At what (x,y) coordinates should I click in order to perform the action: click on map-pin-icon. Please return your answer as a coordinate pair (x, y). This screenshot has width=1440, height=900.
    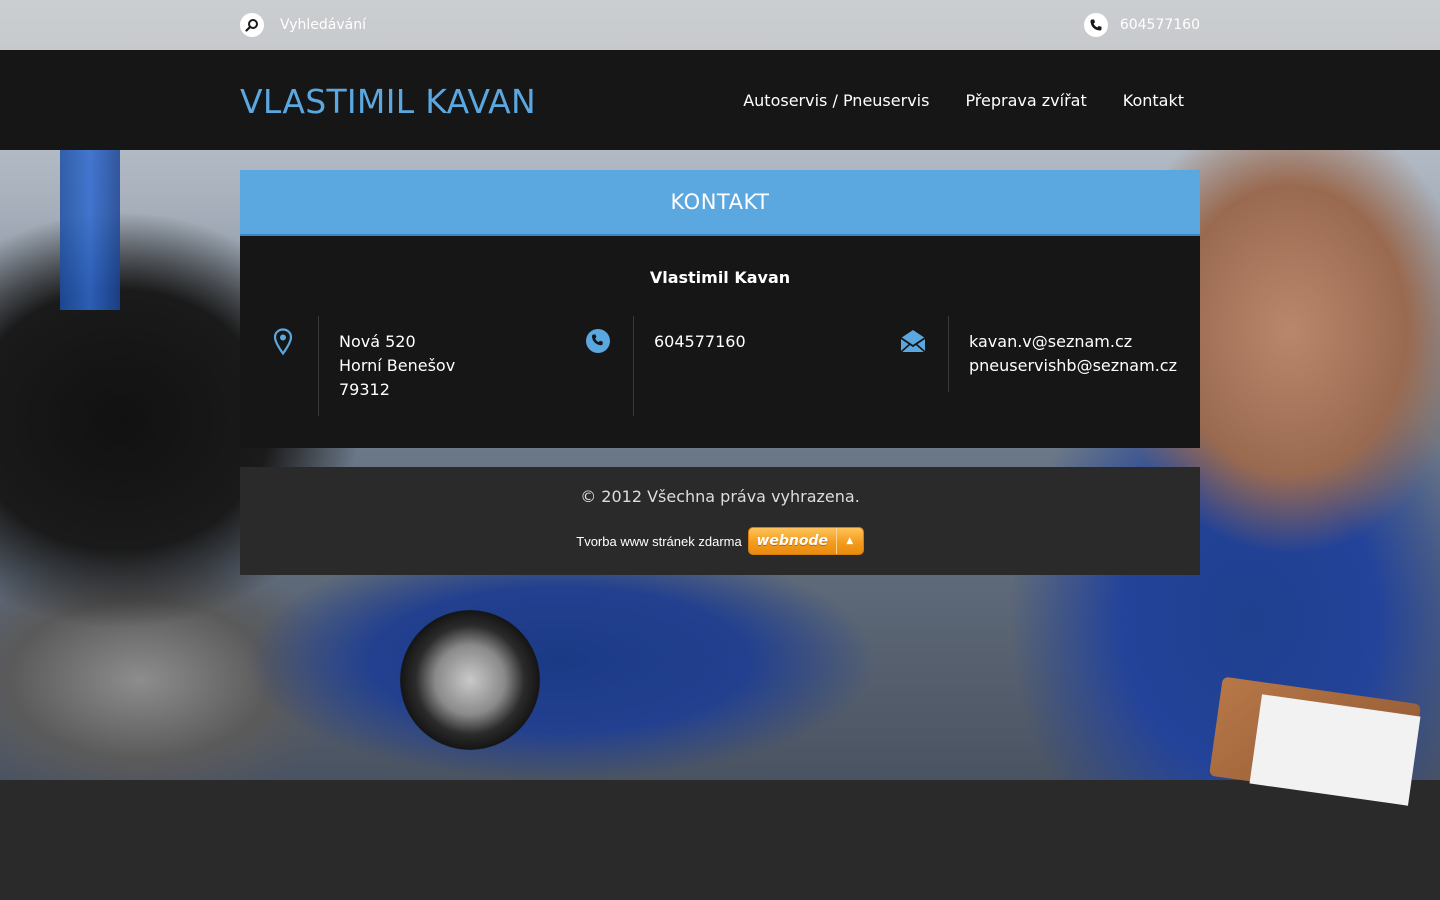
    Looking at the image, I should click on (283, 366).